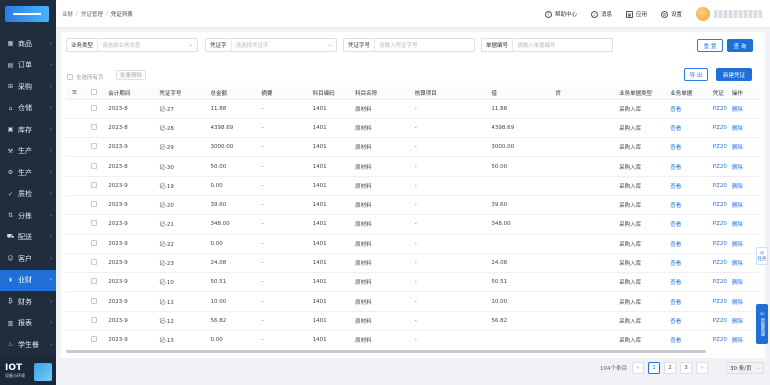 Image resolution: width=770 pixels, height=385 pixels. What do you see at coordinates (28, 345) in the screenshot?
I see `sidebar-item: ♨ 学生餐 ›` at bounding box center [28, 345].